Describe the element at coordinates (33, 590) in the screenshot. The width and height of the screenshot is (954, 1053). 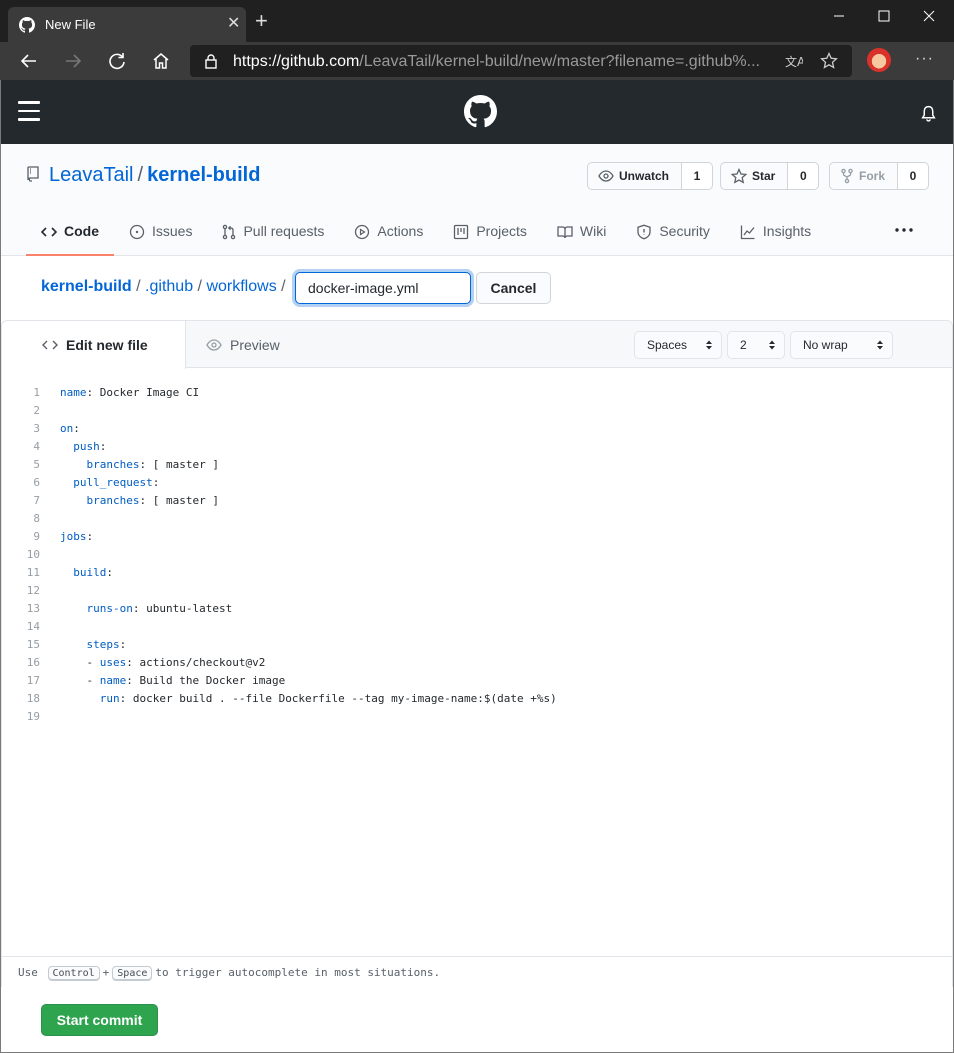
I see `line-number: 12` at that location.